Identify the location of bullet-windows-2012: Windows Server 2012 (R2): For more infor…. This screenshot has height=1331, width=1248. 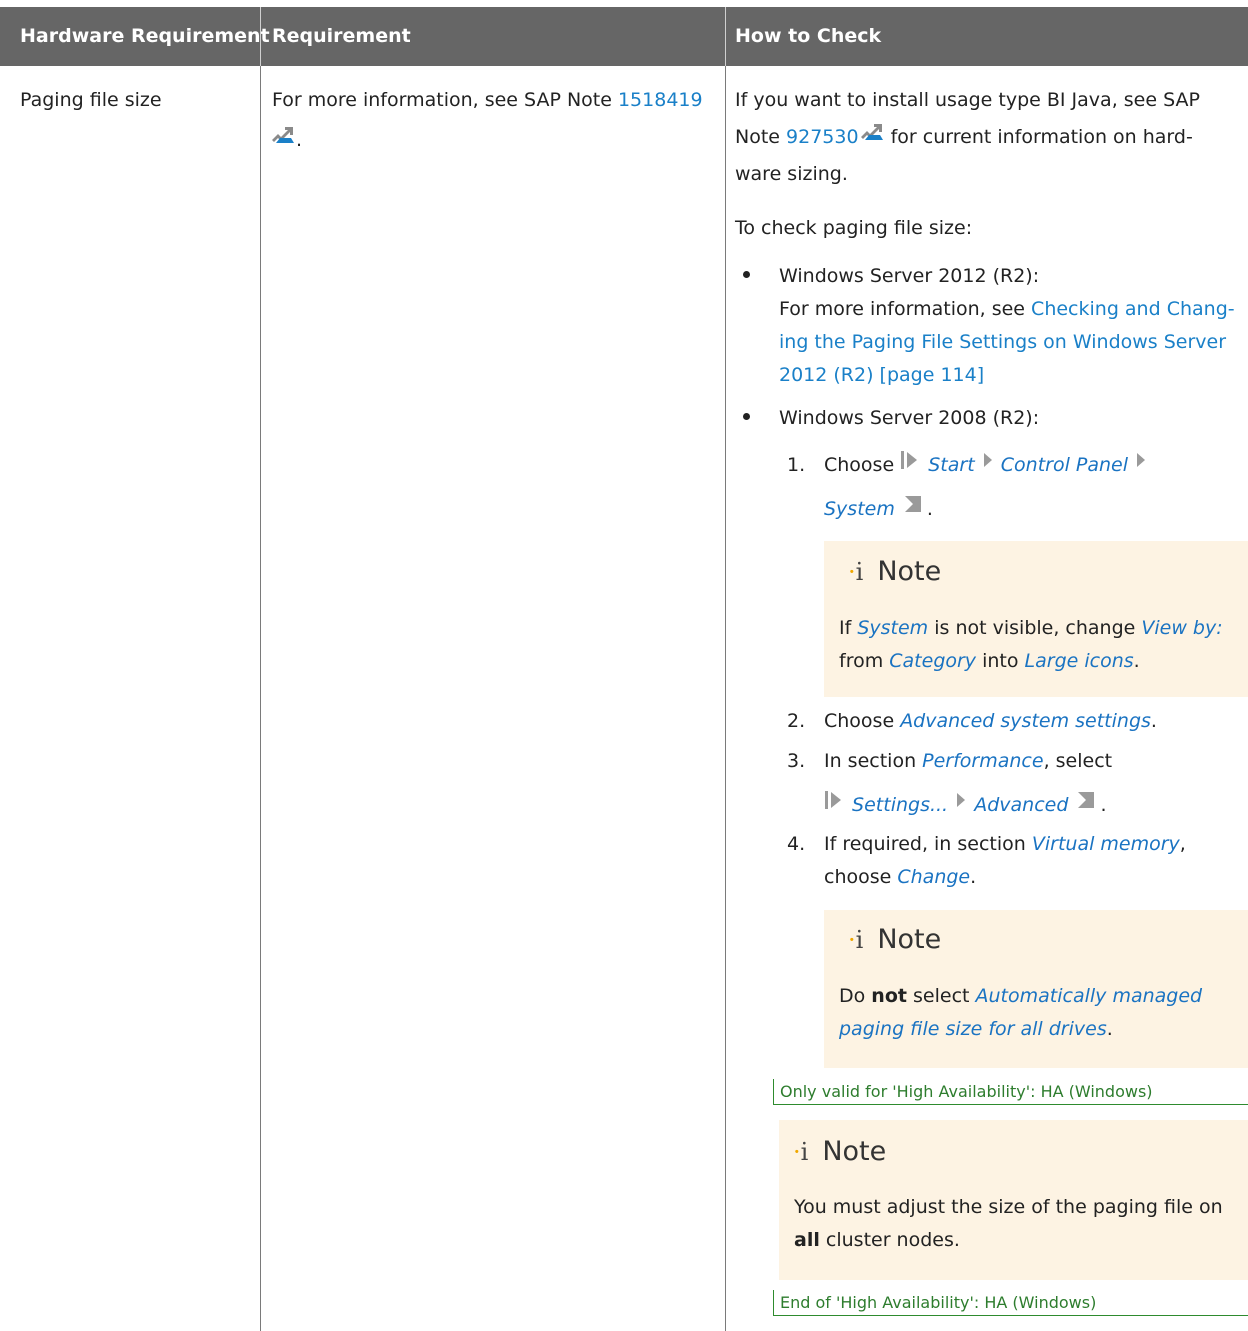
(1007, 325).